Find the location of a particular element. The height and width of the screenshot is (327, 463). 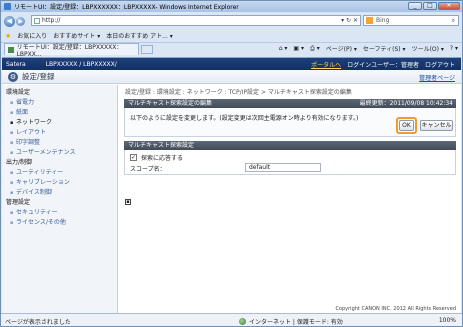

sidebar-item-network: ネットワーク is located at coordinates (59, 123).